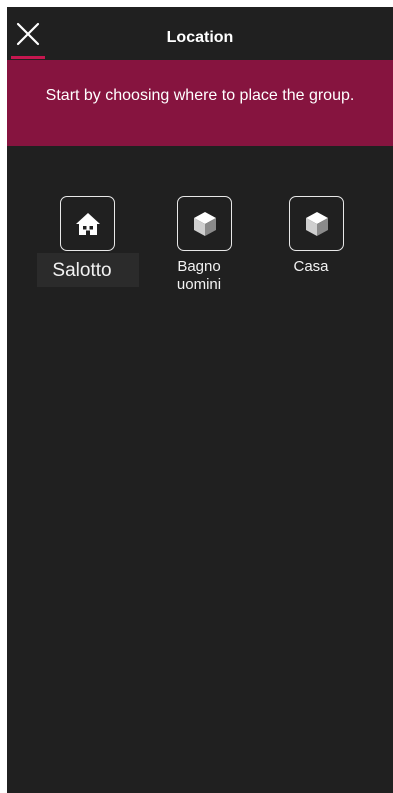 The height and width of the screenshot is (793, 393). Describe the element at coordinates (82, 270) in the screenshot. I see `location-label: Salotto` at that location.